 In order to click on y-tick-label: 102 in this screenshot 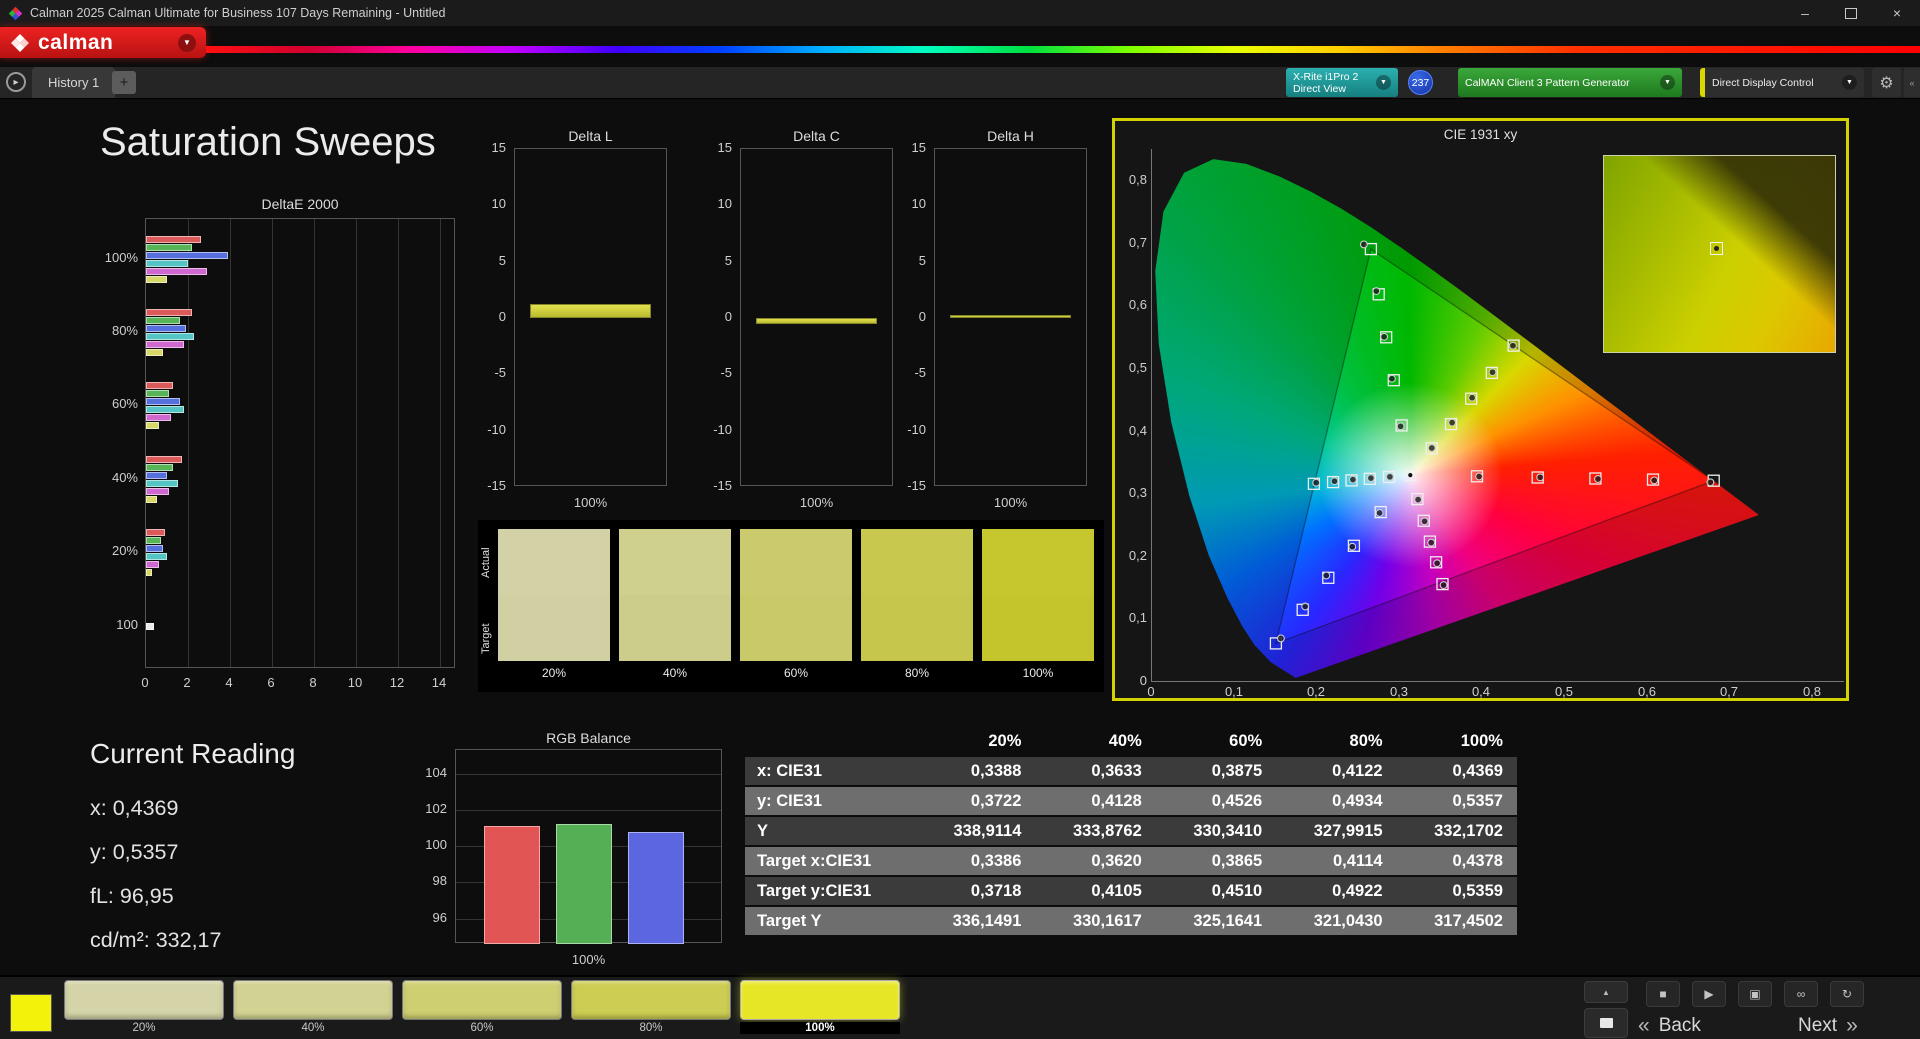, I will do `click(436, 808)`.